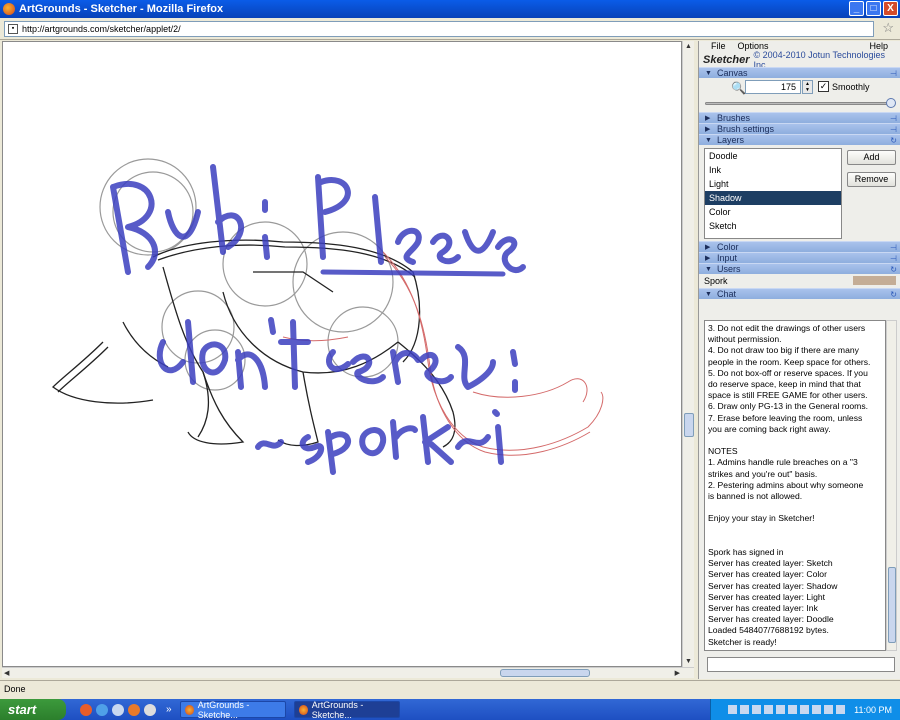 This screenshot has height=720, width=900. What do you see at coordinates (799, 257) in the screenshot?
I see `section-input: ▶ Input ⊣` at bounding box center [799, 257].